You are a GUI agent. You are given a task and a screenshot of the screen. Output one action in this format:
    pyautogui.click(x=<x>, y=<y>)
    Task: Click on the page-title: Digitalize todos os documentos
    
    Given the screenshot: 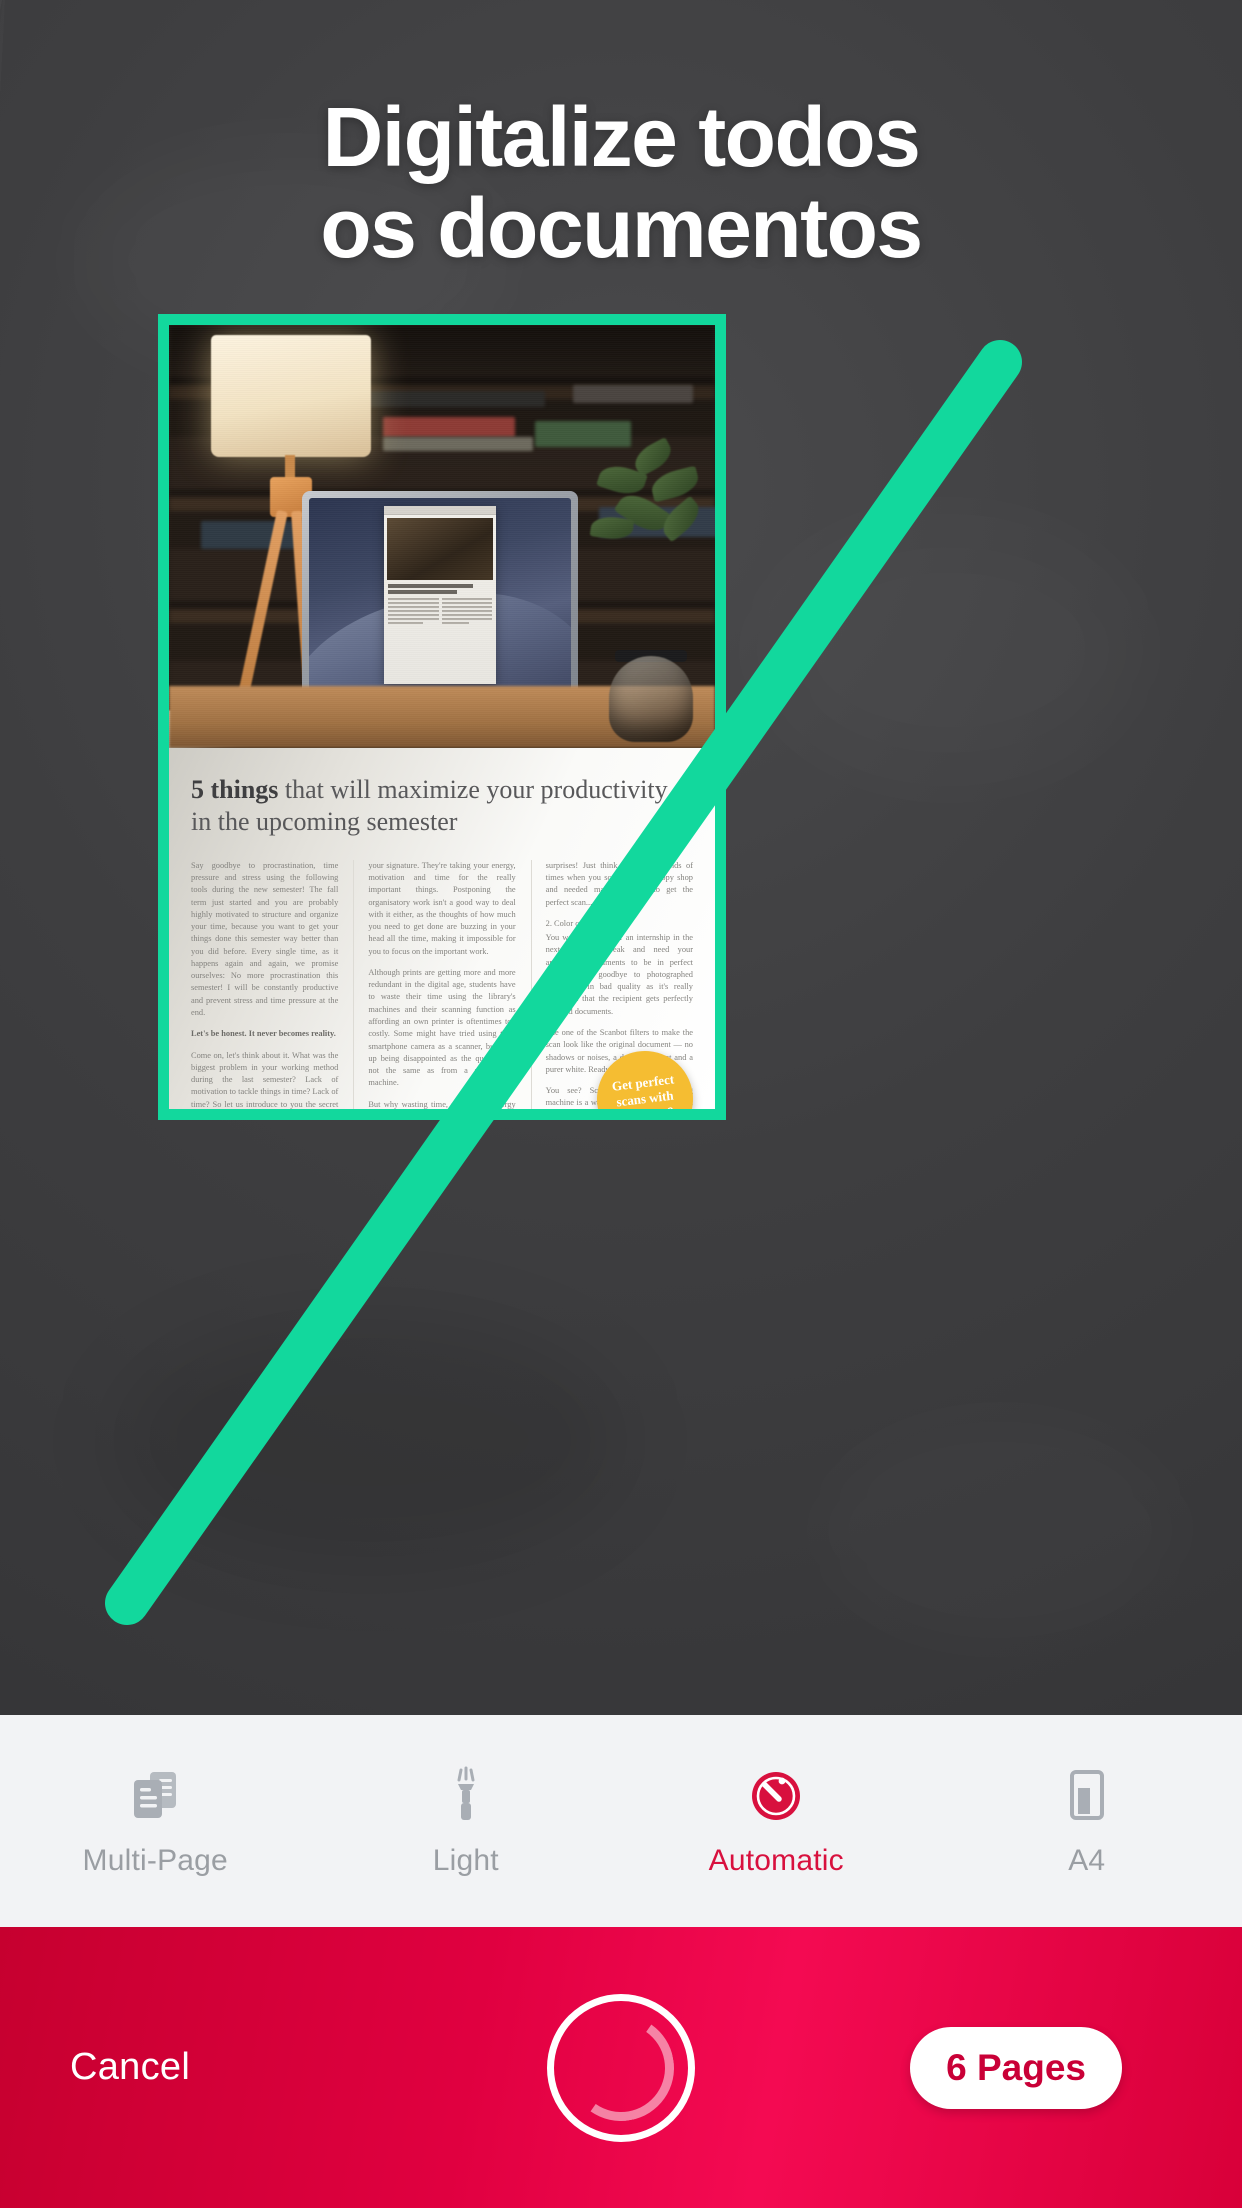 What is the action you would take?
    pyautogui.click(x=621, y=182)
    